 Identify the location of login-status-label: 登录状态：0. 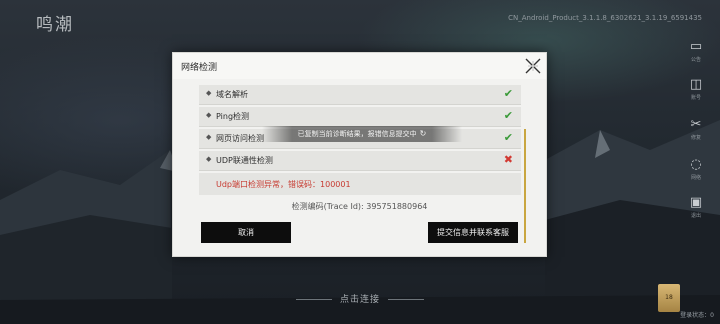
(697, 315).